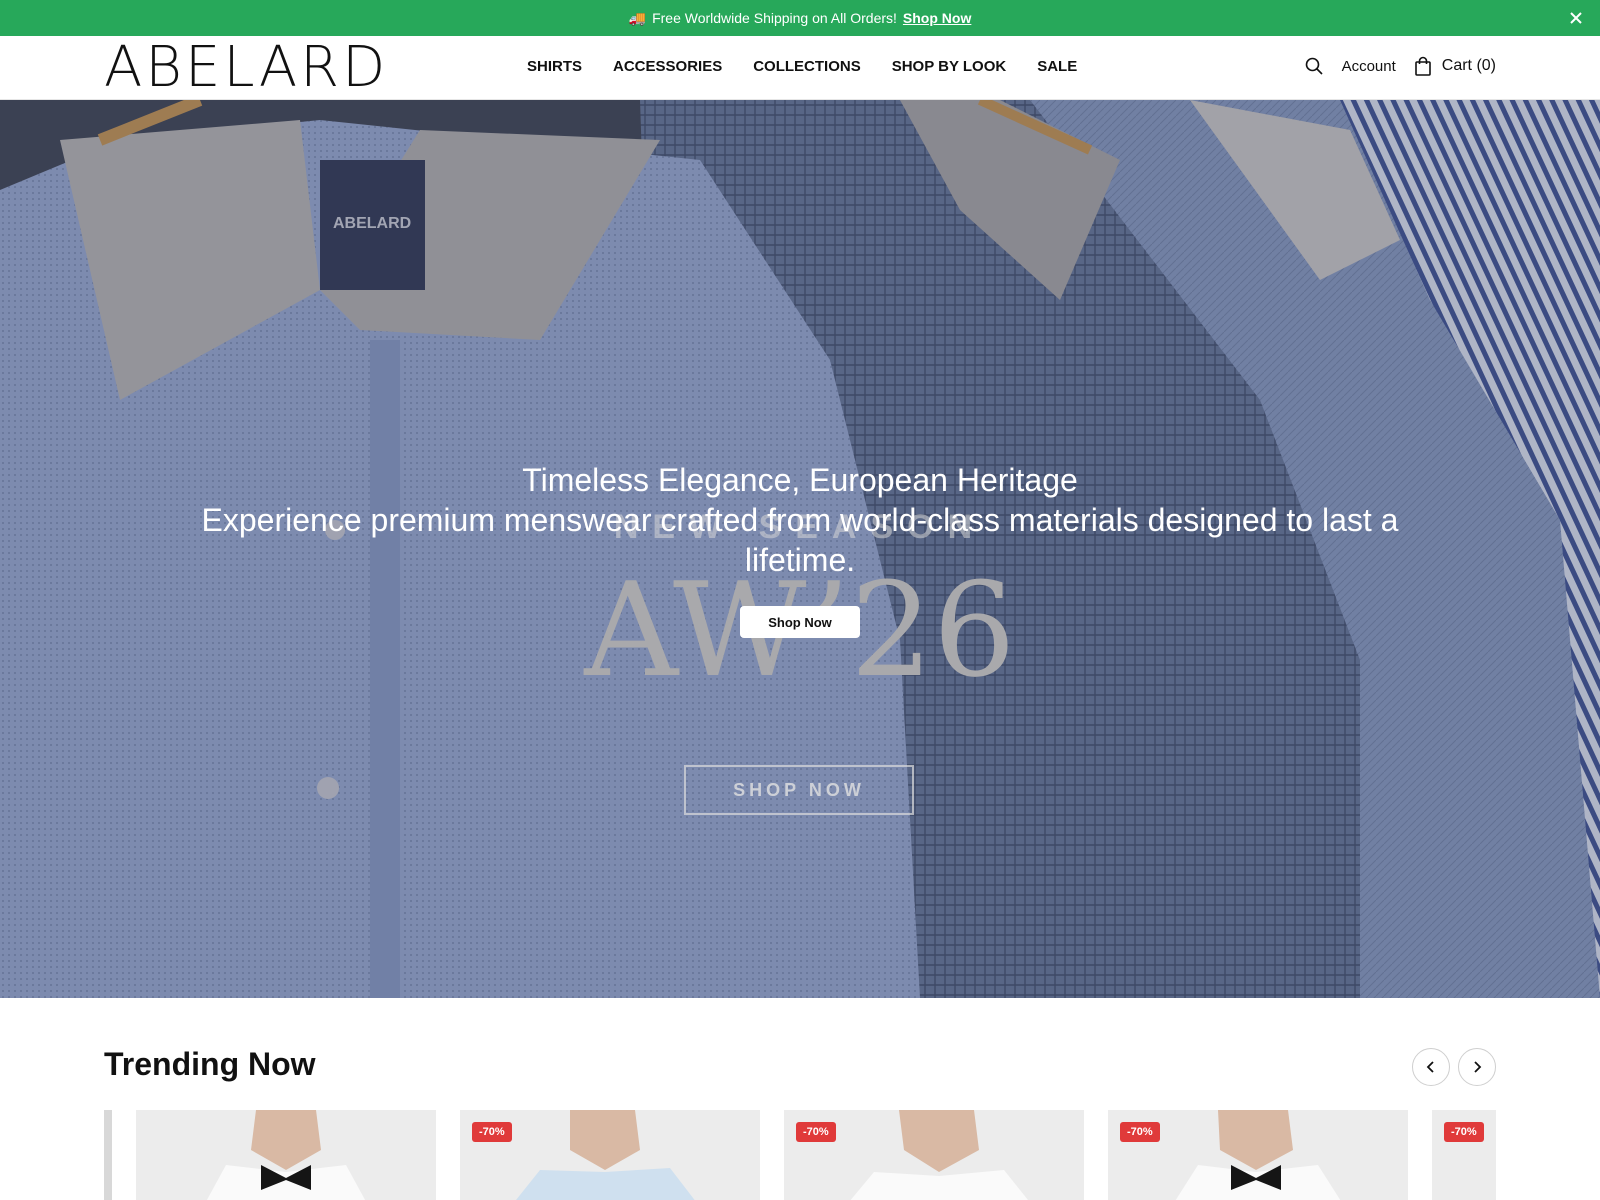  What do you see at coordinates (667, 66) in the screenshot?
I see `nav-item-accessories: ACCESSORIES` at bounding box center [667, 66].